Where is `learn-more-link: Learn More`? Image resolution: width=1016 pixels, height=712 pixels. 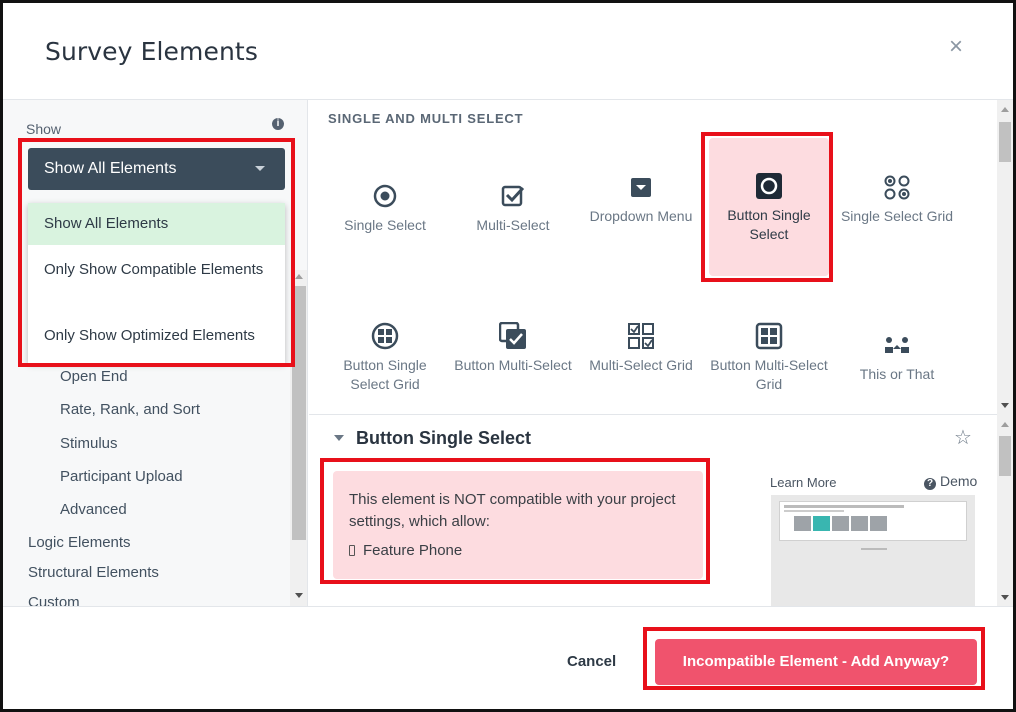
learn-more-link: Learn More is located at coordinates (803, 482).